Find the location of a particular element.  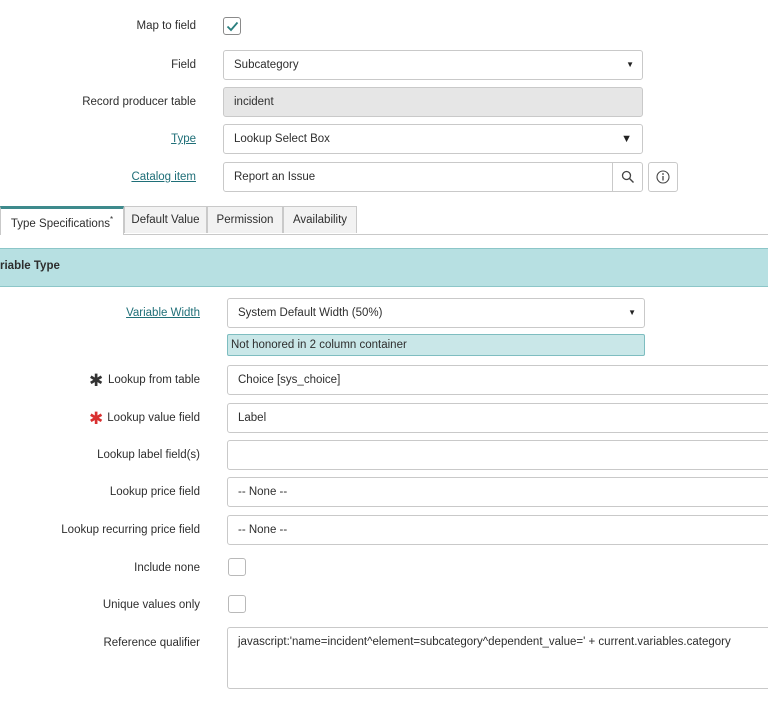

type-select: Lookup Select Box ▼ is located at coordinates (433, 139).